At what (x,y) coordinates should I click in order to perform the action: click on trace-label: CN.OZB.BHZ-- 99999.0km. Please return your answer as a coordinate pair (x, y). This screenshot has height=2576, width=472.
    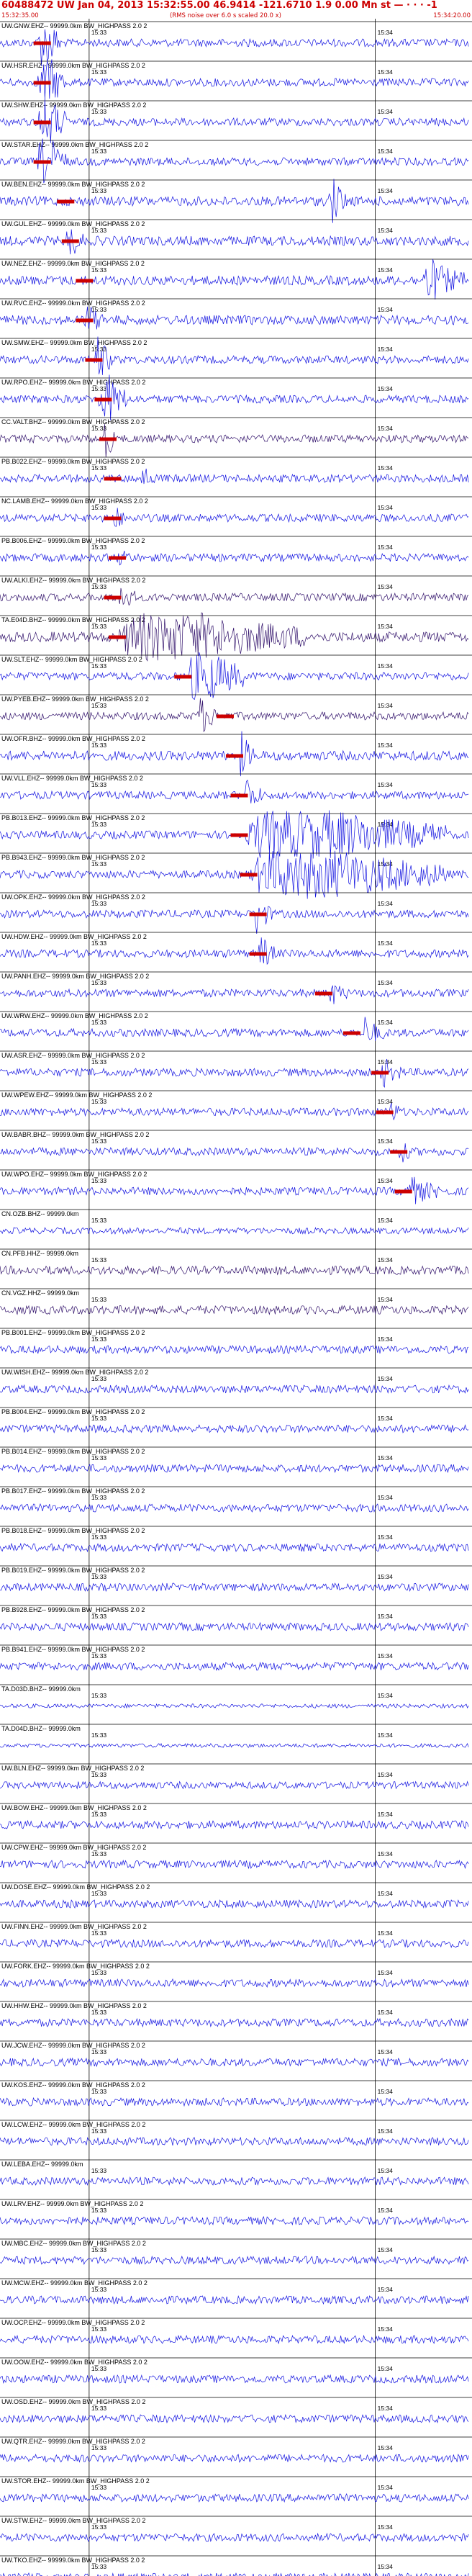
    Looking at the image, I should click on (40, 1213).